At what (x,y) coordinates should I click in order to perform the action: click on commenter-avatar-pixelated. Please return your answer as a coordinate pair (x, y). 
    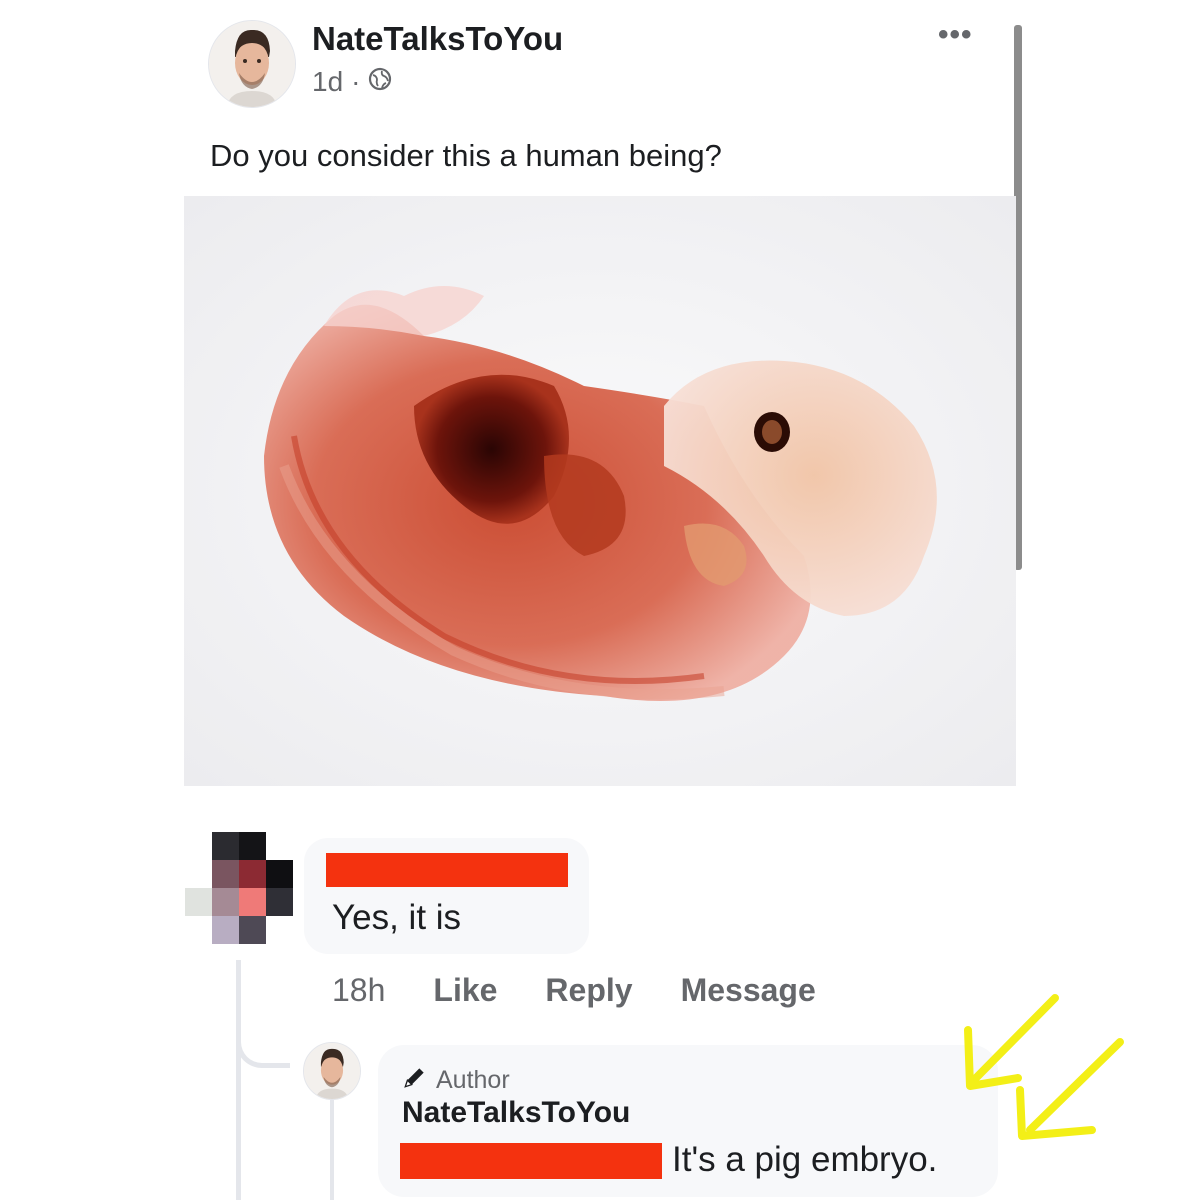
    Looking at the image, I should click on (240, 888).